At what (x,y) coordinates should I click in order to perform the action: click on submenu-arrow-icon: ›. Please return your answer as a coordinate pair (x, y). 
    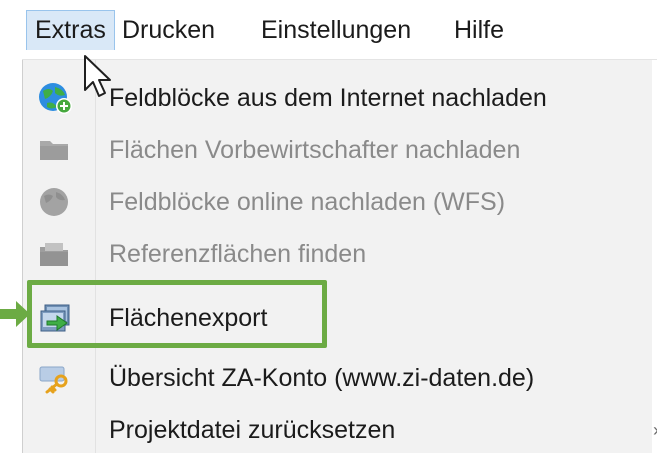
    Looking at the image, I should click on (655, 428).